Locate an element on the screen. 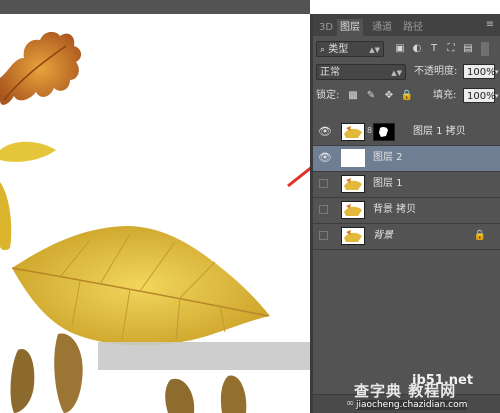 This screenshot has height=413, width=500. red-arrow is located at coordinates (298, 177).